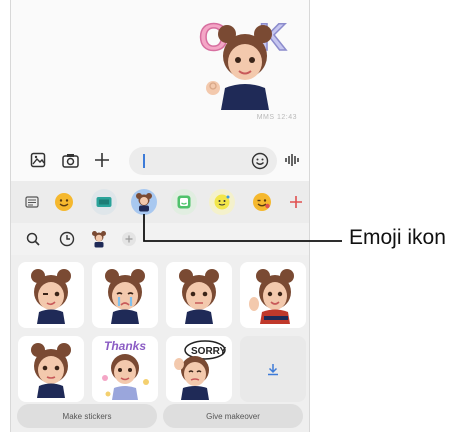 This screenshot has width=473, height=432. I want to click on callout-line, so click(242, 228).